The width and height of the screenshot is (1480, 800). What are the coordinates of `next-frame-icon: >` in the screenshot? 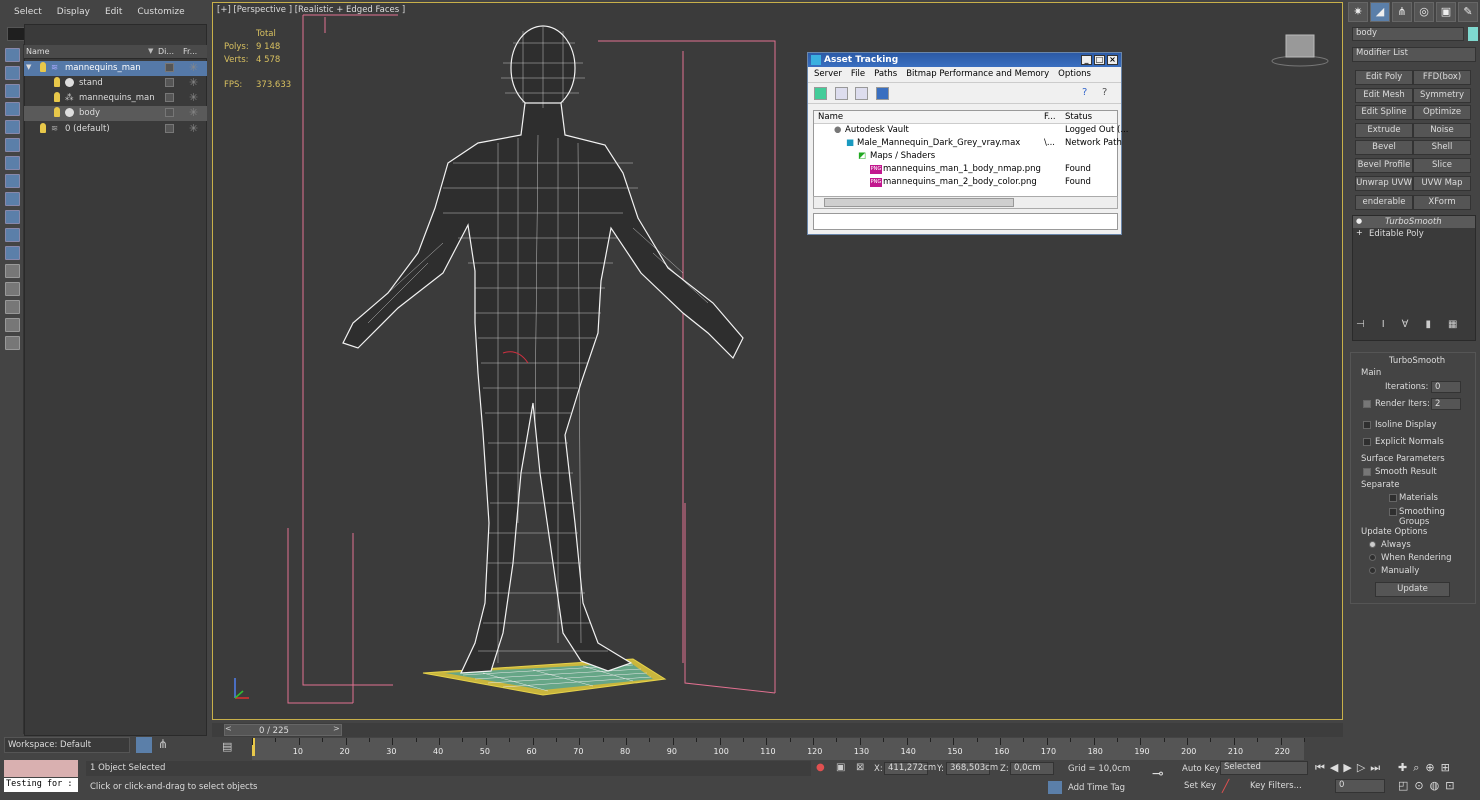 It's located at (336, 728).